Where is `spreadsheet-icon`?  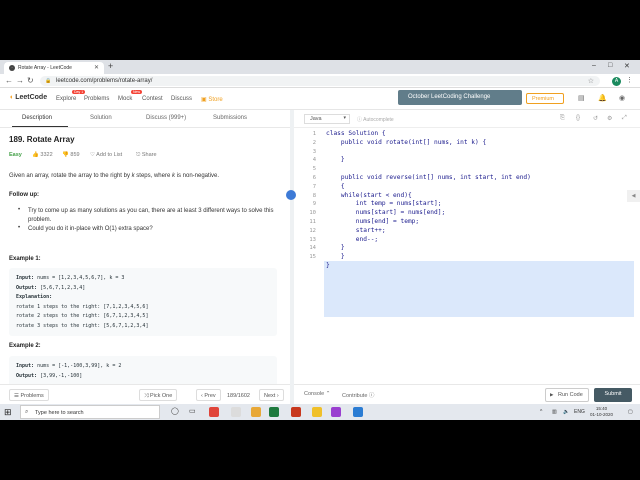 spreadsheet-icon is located at coordinates (274, 412).